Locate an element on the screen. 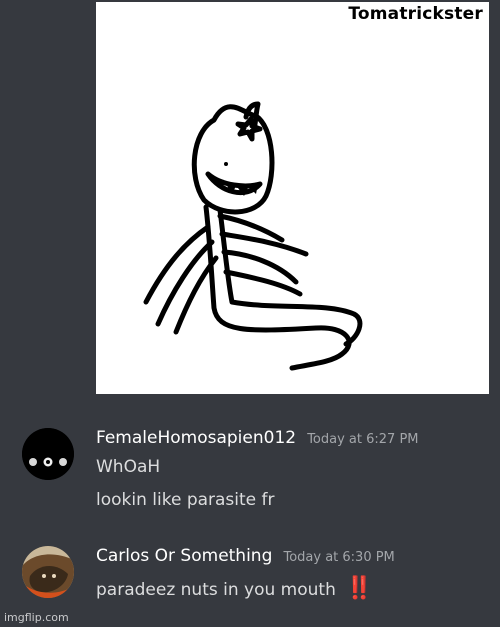  attachment-caption: Tomatrickster is located at coordinates (415, 14).